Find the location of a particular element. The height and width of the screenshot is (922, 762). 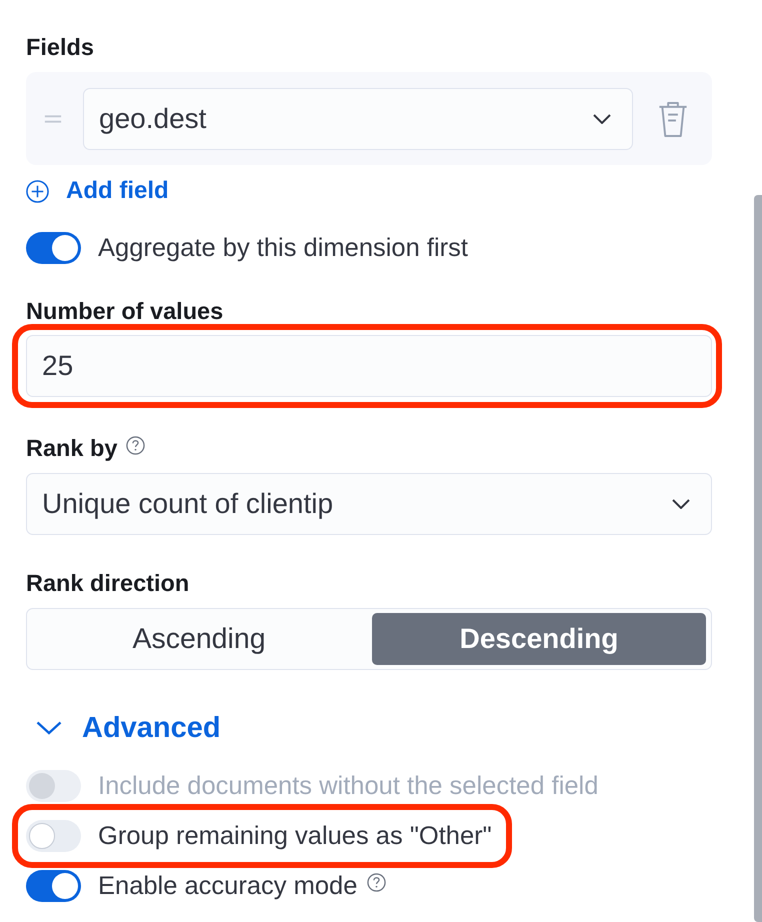

field-select: geo.dest is located at coordinates (358, 119).